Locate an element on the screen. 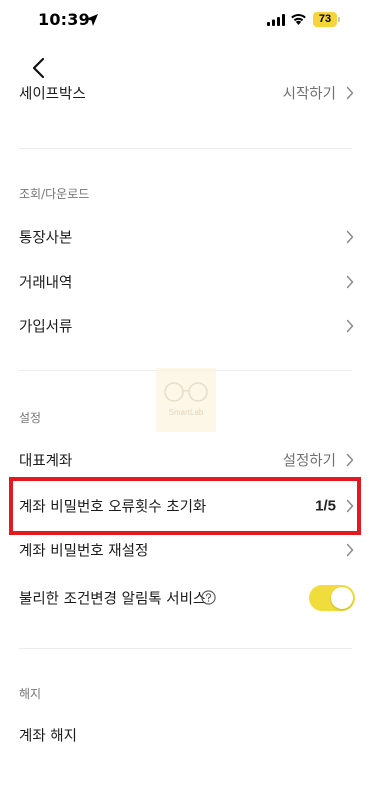  safebox-value: 시작하기 is located at coordinates (309, 94).